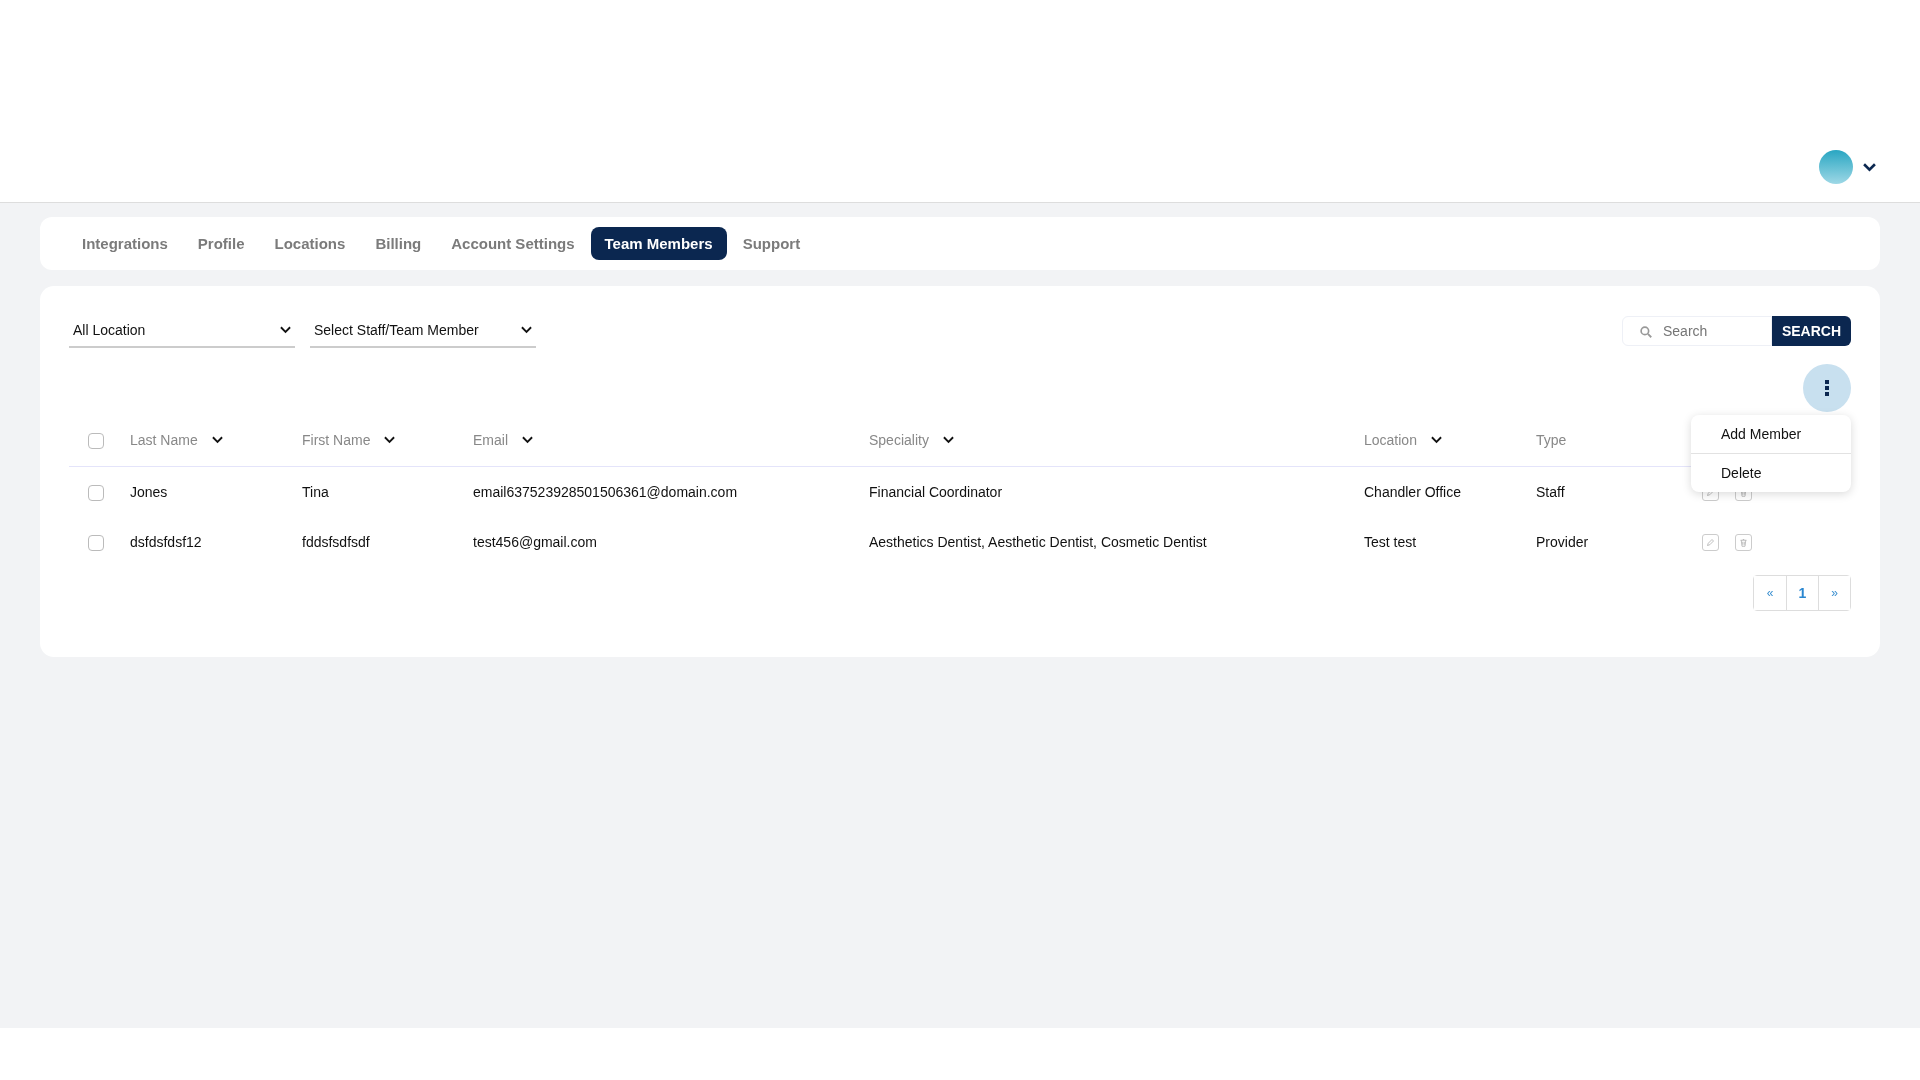 This screenshot has width=1920, height=1080. What do you see at coordinates (1836, 167) in the screenshot?
I see `avatar-photo-placeholder` at bounding box center [1836, 167].